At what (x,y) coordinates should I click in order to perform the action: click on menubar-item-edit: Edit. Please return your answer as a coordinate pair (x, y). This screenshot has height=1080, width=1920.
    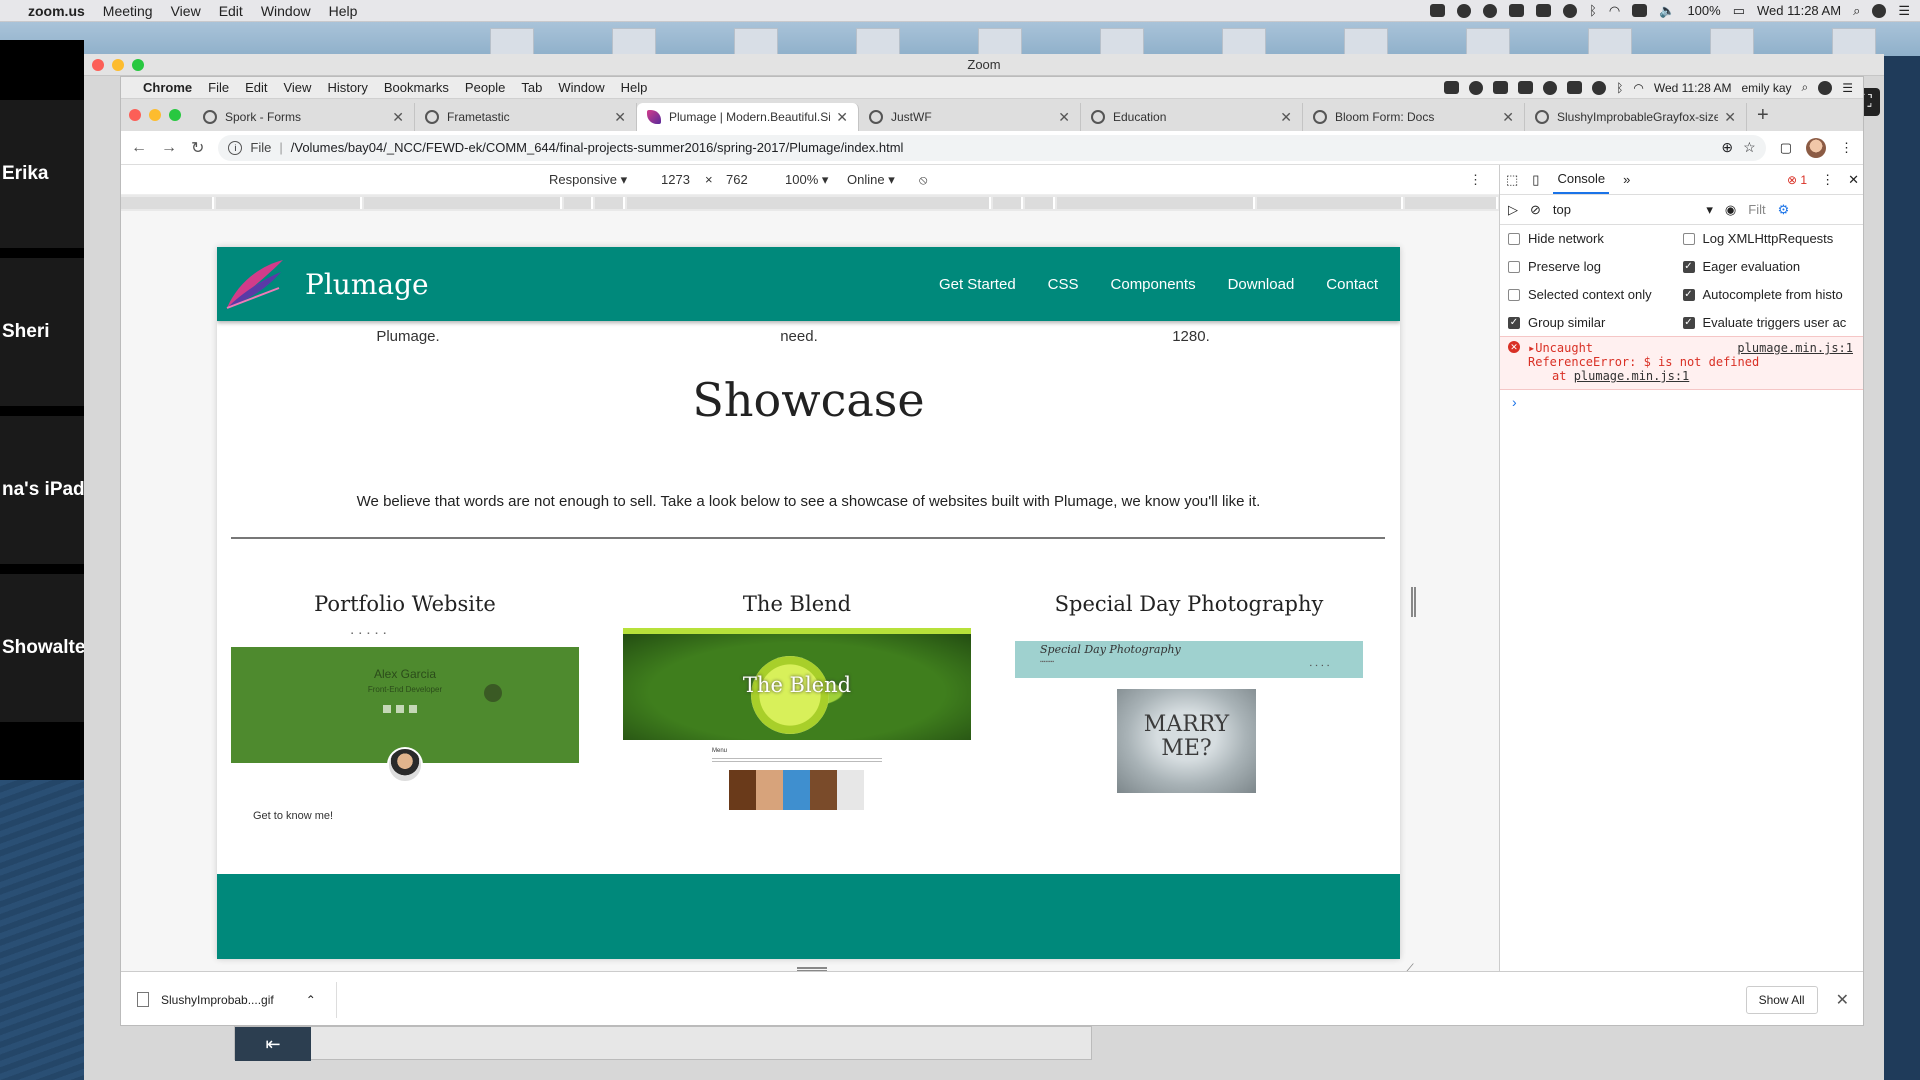
    Looking at the image, I should click on (231, 11).